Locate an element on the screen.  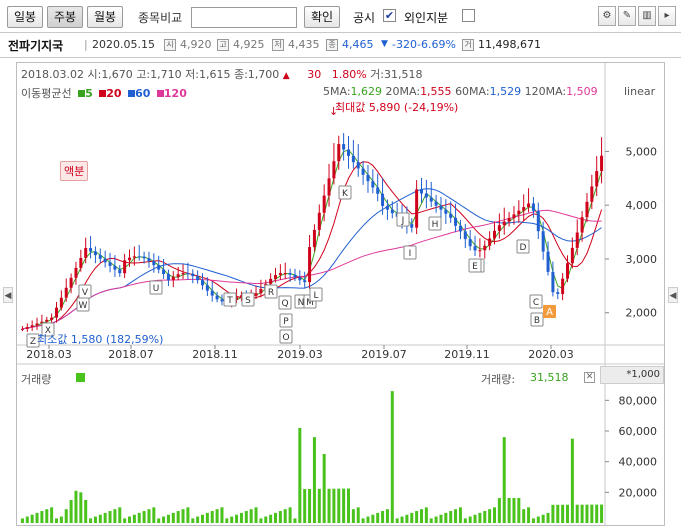
ma120-value-label: 120MA: is located at coordinates (545, 91).